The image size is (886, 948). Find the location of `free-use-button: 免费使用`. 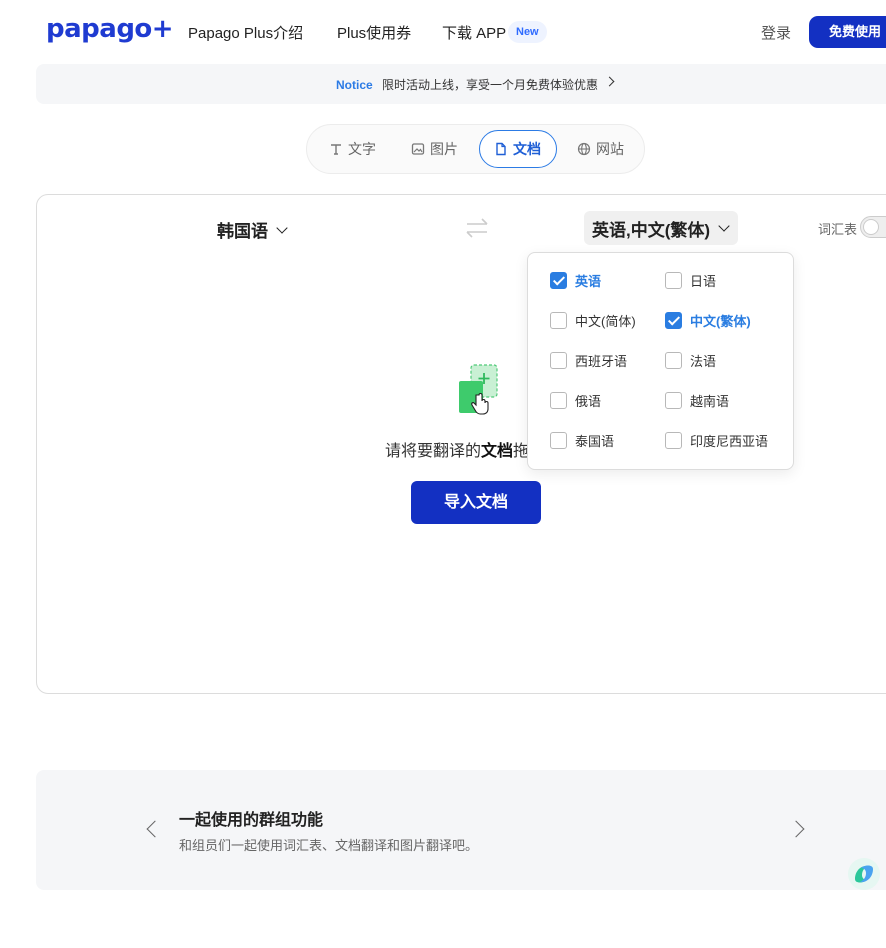

free-use-button: 免费使用 is located at coordinates (847, 32).